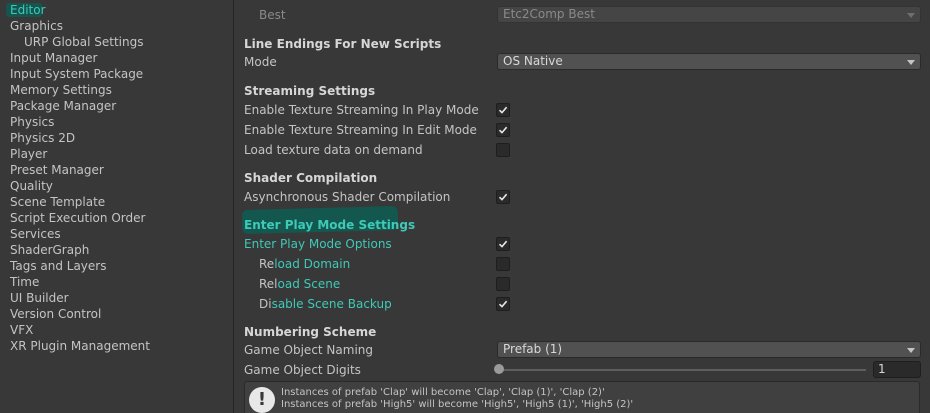  Describe the element at coordinates (31, 186) in the screenshot. I see `sidebar-item-label: Quality` at that location.